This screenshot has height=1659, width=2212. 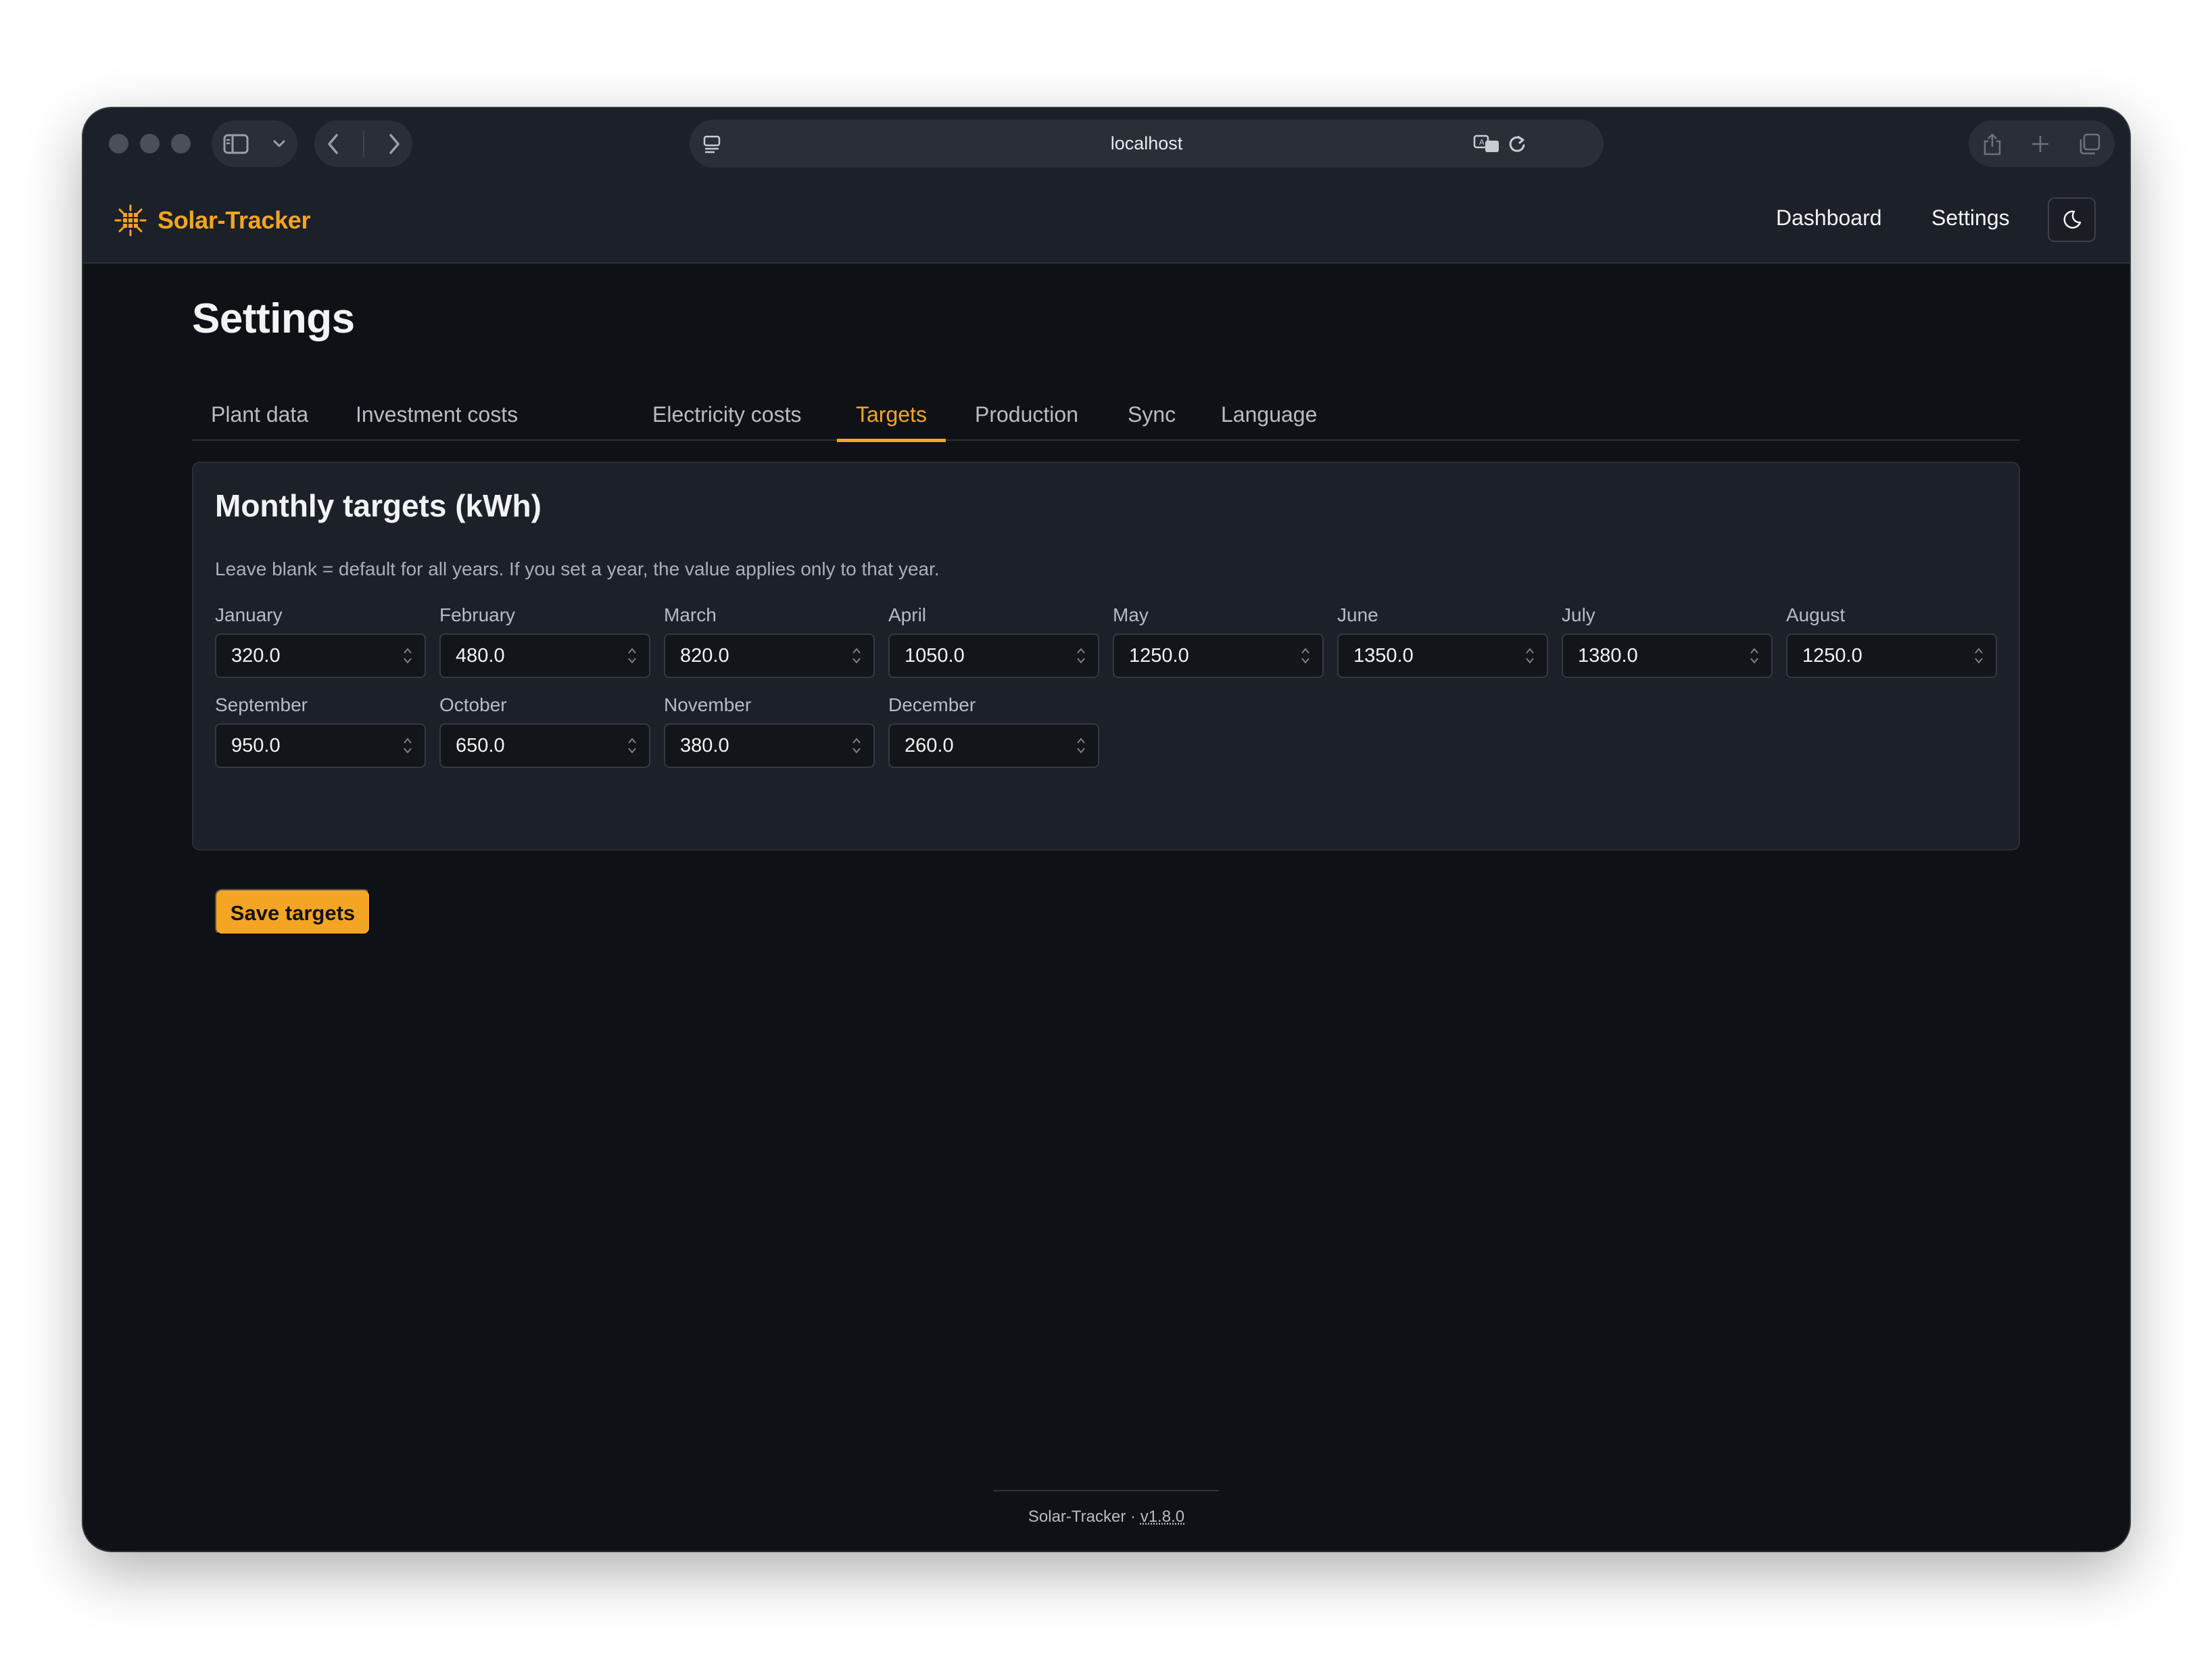 I want to click on october-target-value: 650.0, so click(x=480, y=745).